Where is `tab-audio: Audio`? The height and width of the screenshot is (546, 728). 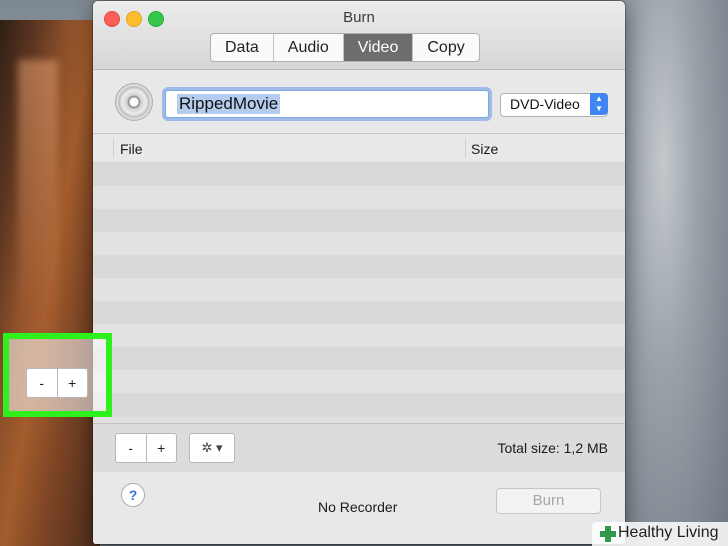
tab-audio: Audio is located at coordinates (309, 47).